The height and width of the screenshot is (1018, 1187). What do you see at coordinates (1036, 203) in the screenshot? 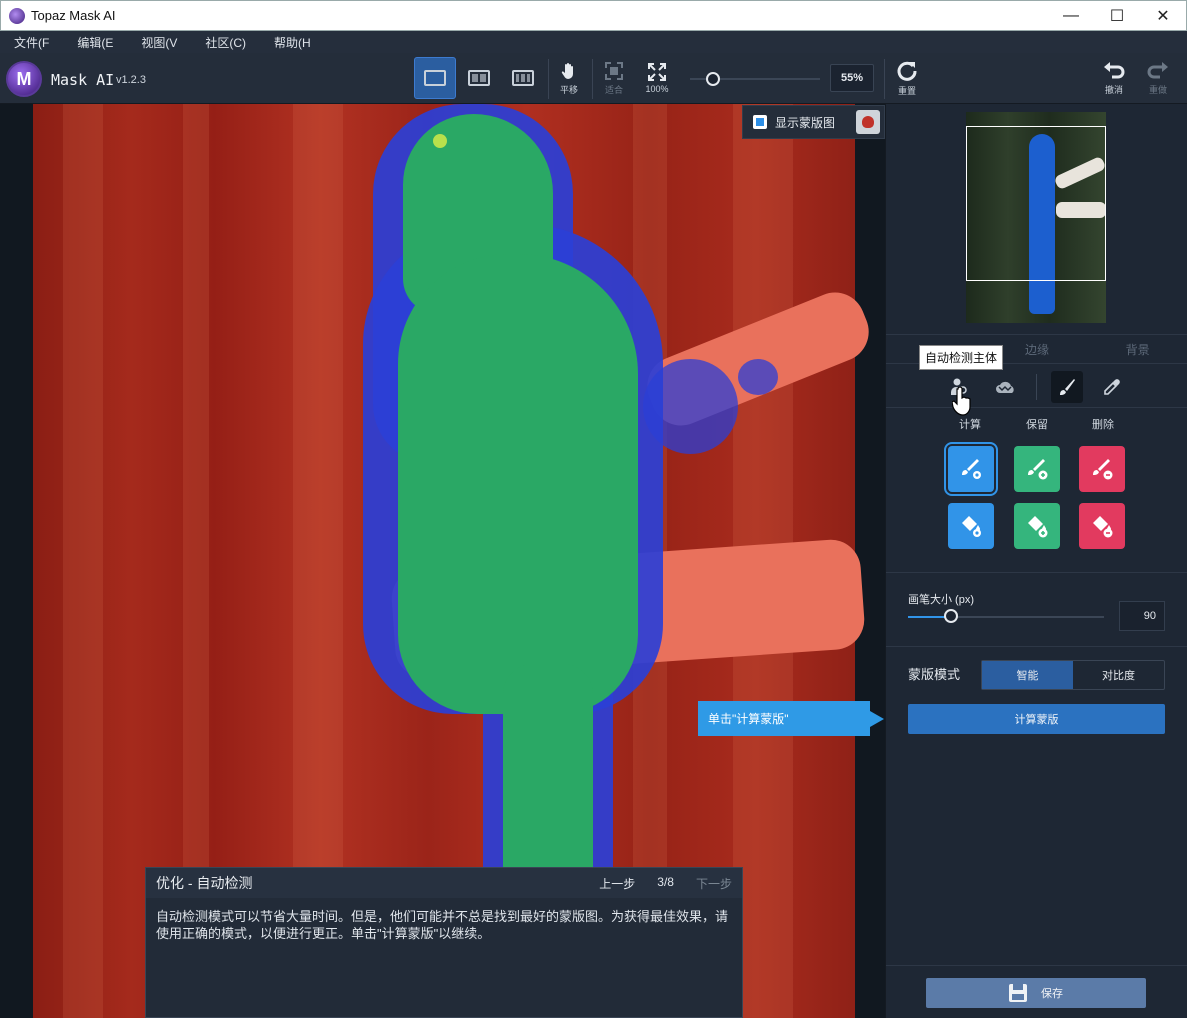
I see `navigator-viewport` at bounding box center [1036, 203].